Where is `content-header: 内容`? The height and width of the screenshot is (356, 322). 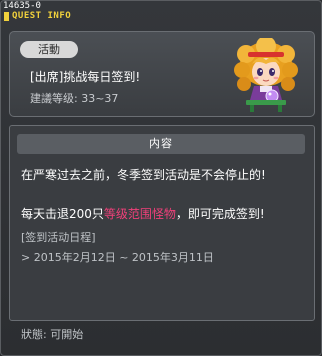
content-header: 内容 is located at coordinates (161, 144).